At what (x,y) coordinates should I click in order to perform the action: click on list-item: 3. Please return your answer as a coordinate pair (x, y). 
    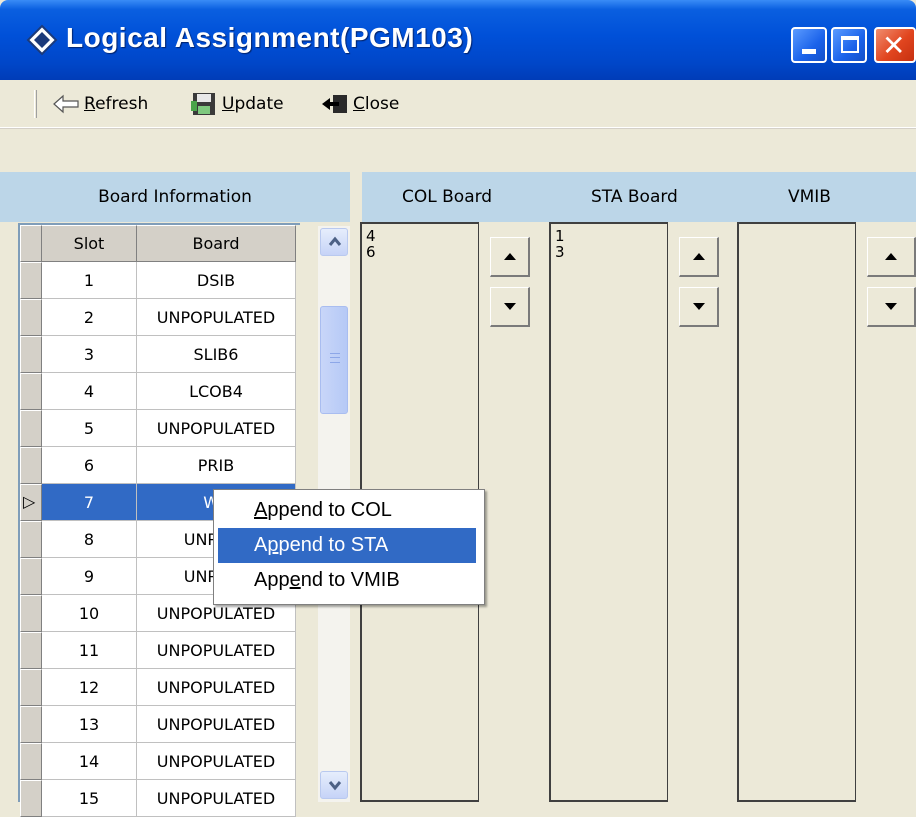
    Looking at the image, I should click on (609, 252).